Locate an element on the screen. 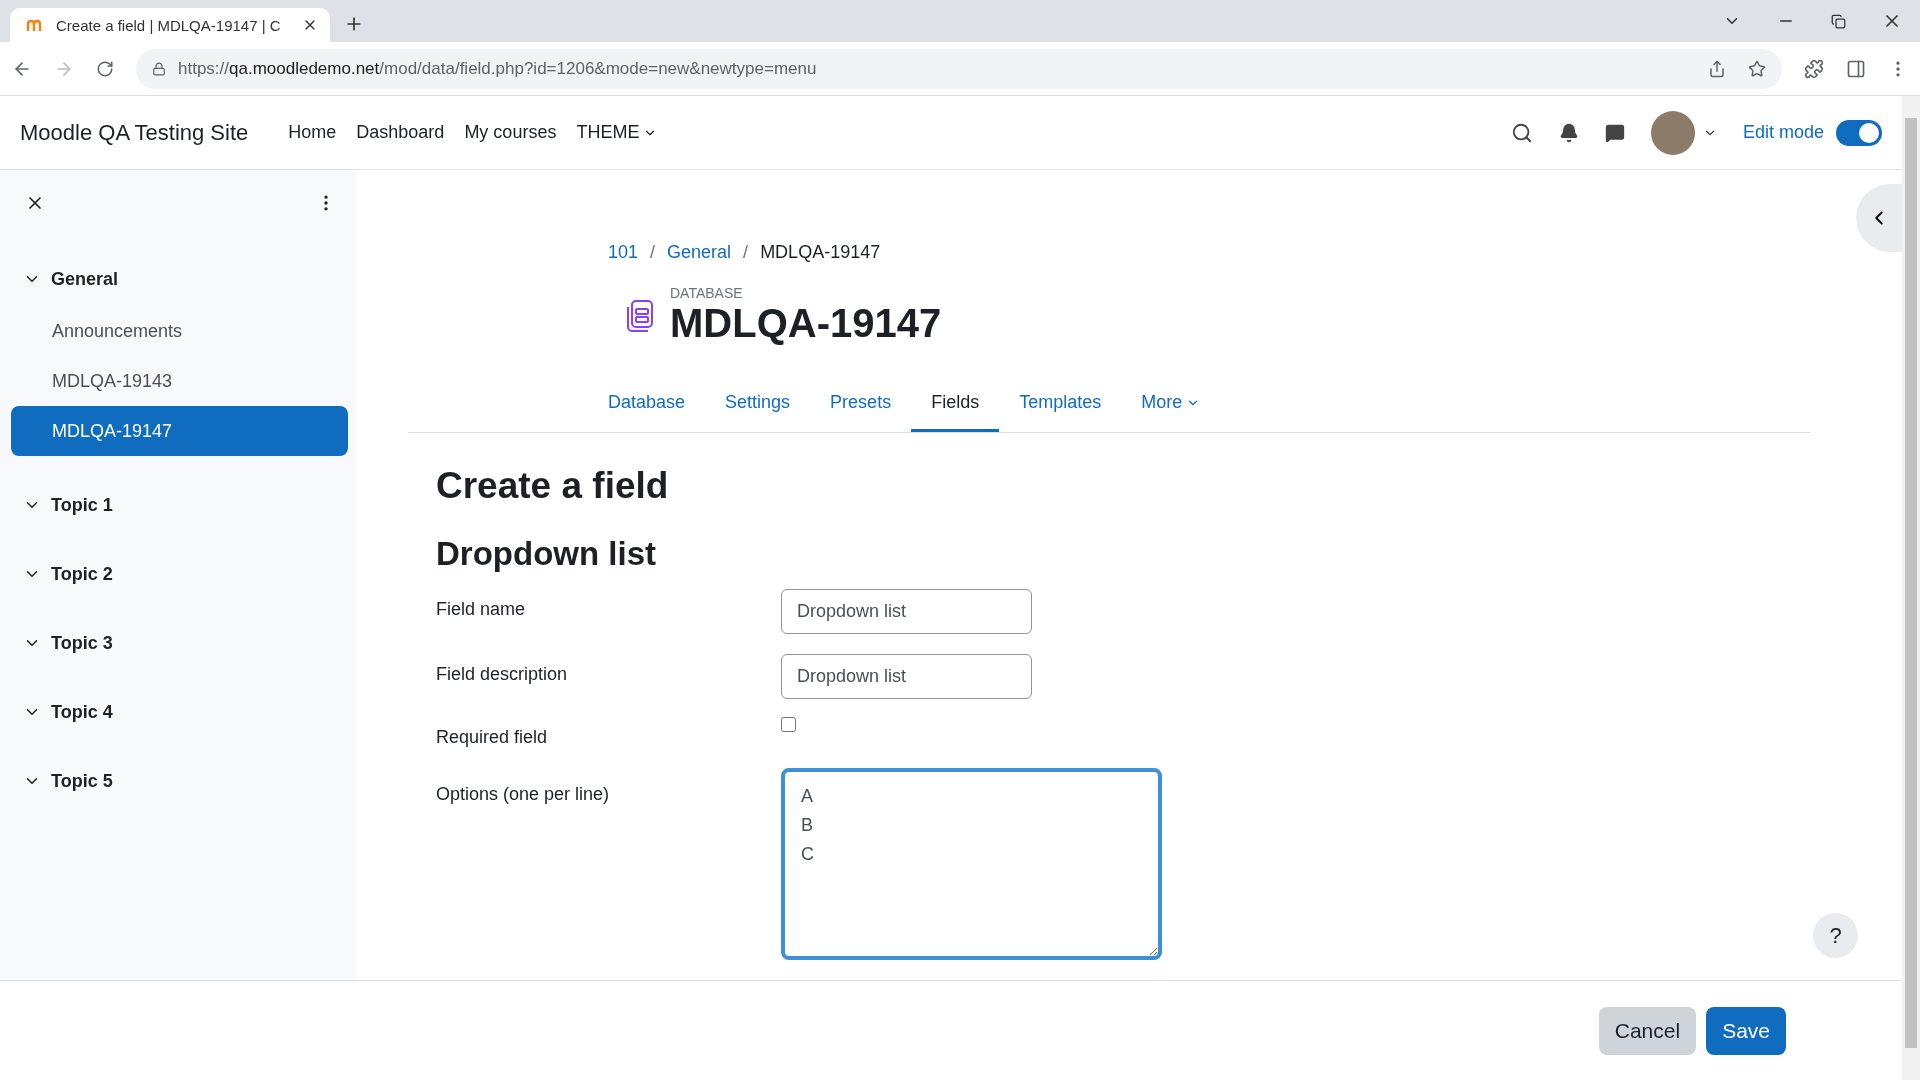 The height and width of the screenshot is (1080, 1920). section-header: Topic 2 is located at coordinates (179, 574).